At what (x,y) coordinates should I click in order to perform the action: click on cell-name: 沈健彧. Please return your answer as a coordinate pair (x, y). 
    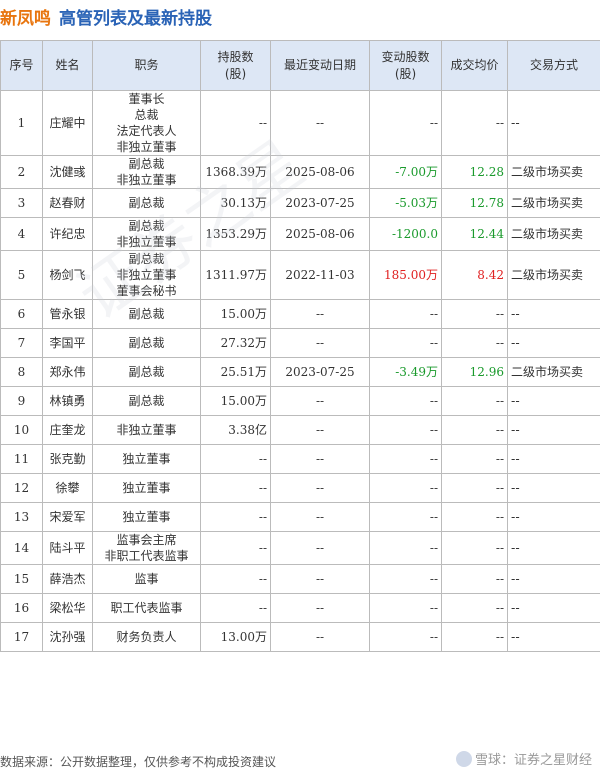
    Looking at the image, I should click on (67, 172).